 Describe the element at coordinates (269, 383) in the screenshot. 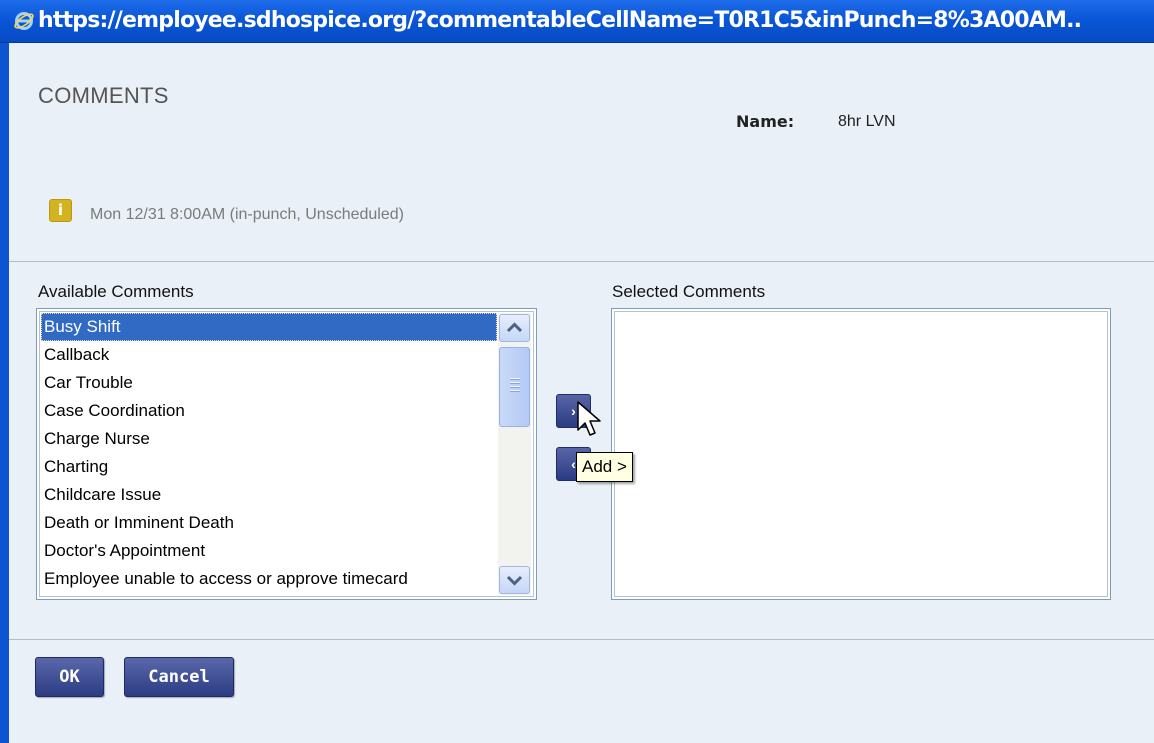

I see `list-item: Car Trouble` at that location.